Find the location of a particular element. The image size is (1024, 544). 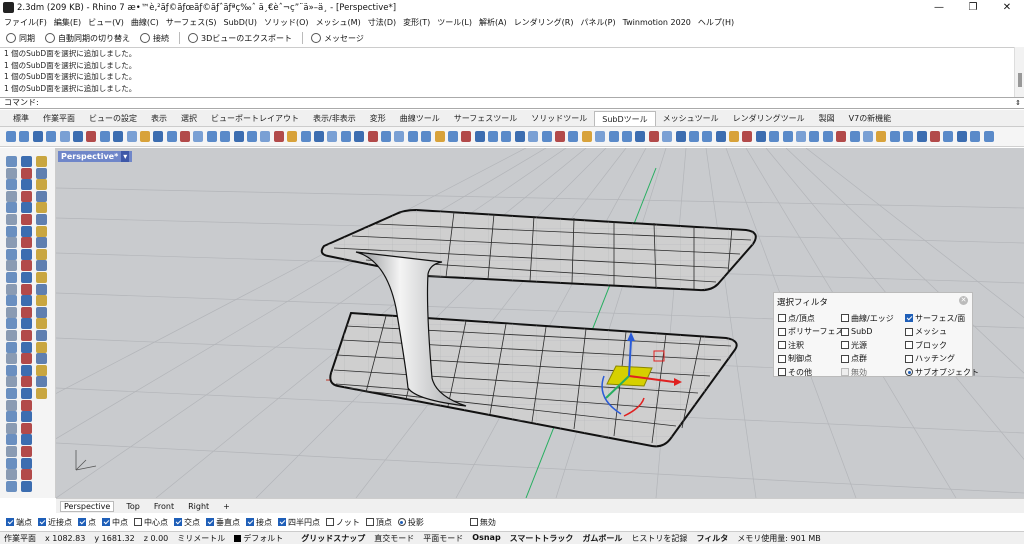

status-toggle: Osnap is located at coordinates (486, 538).